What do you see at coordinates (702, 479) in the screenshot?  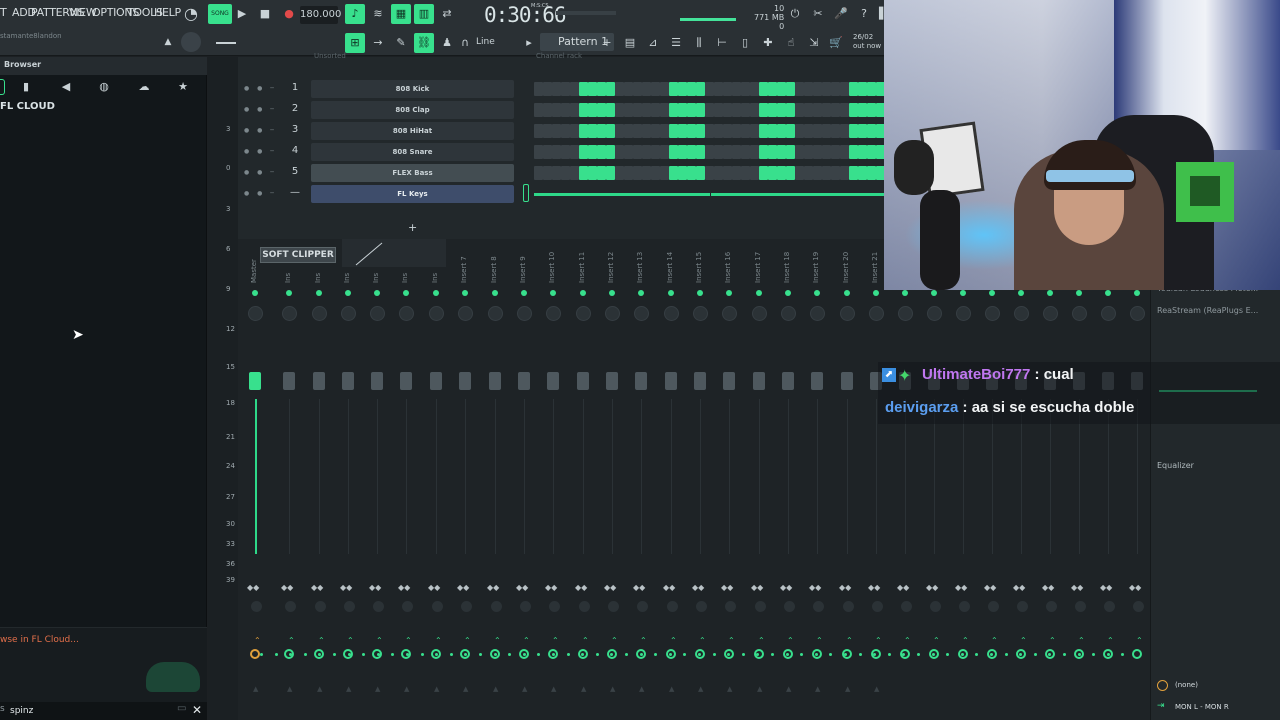 I see `mixer-strip: Insert 15 ◆◆ ⌃ ▲` at bounding box center [702, 479].